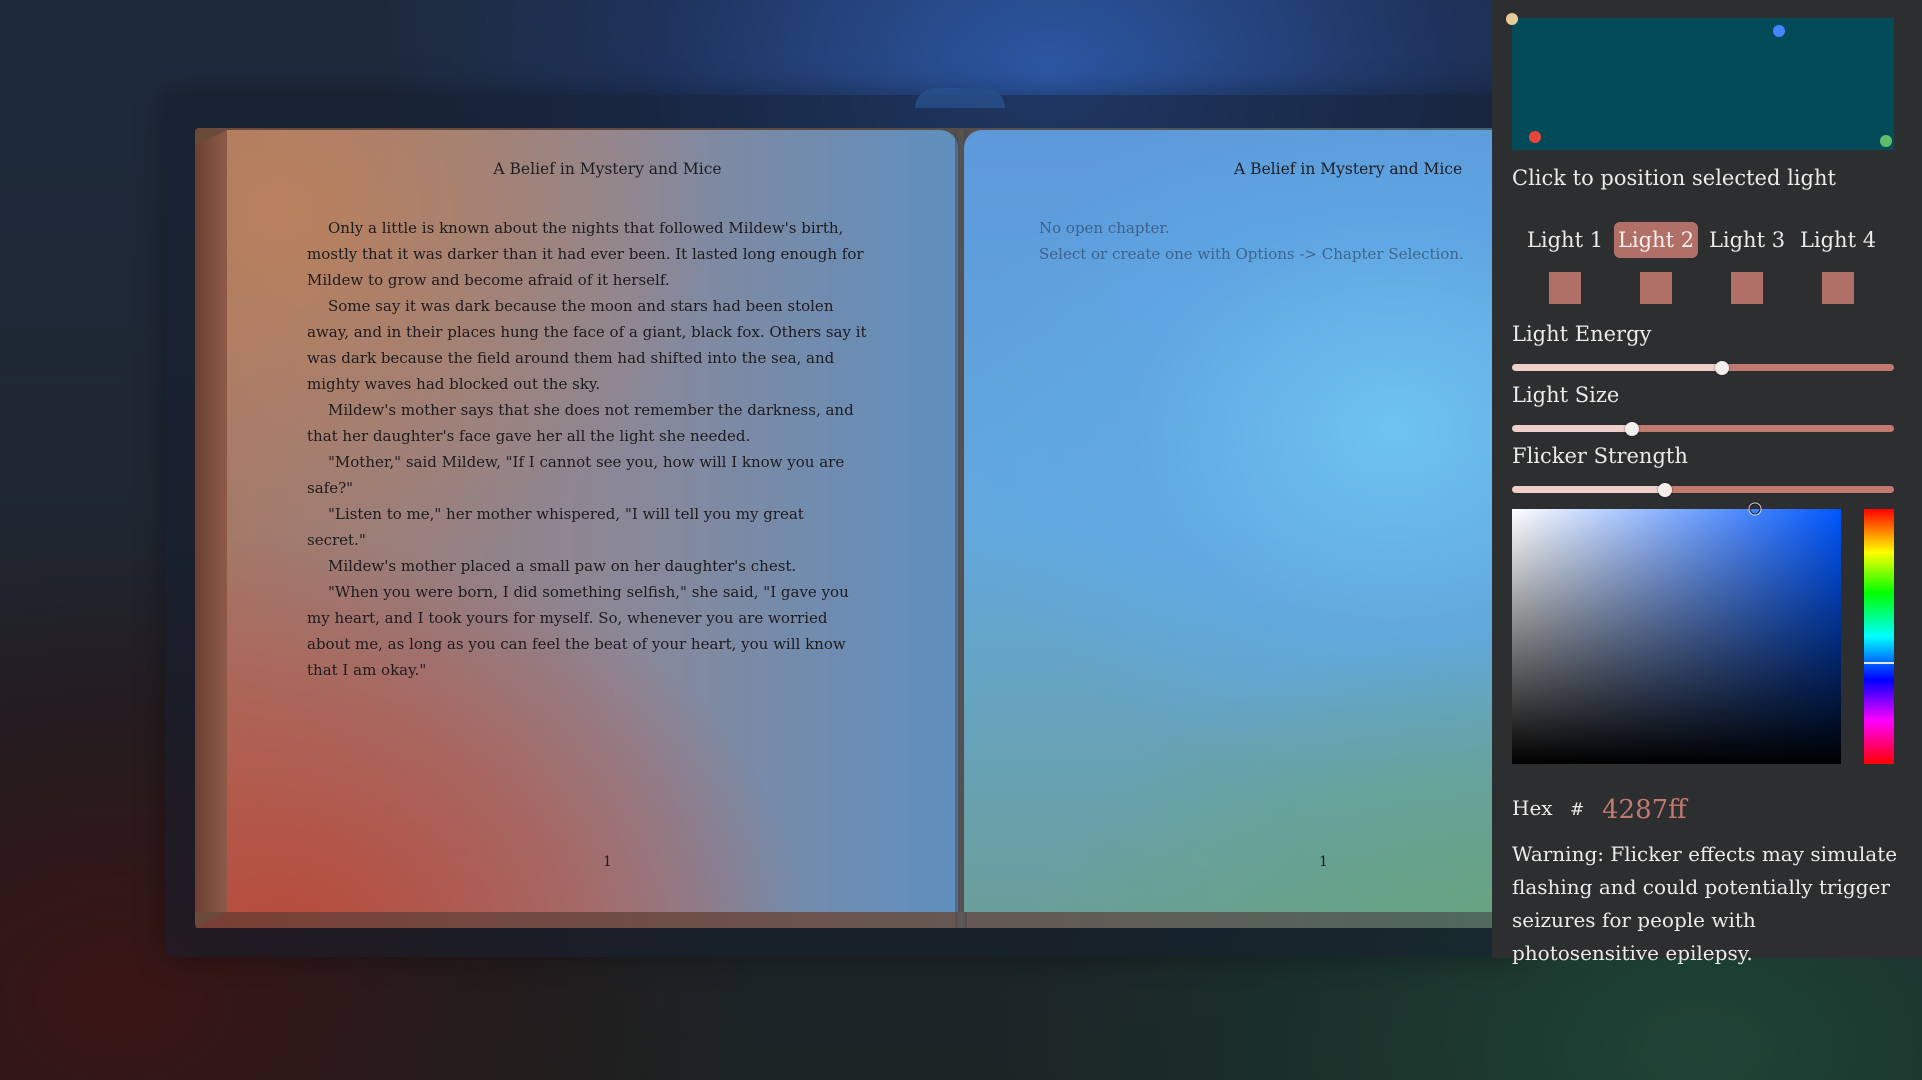 This screenshot has height=1080, width=1922. What do you see at coordinates (1700, 81) in the screenshot?
I see `light-position-canvas` at bounding box center [1700, 81].